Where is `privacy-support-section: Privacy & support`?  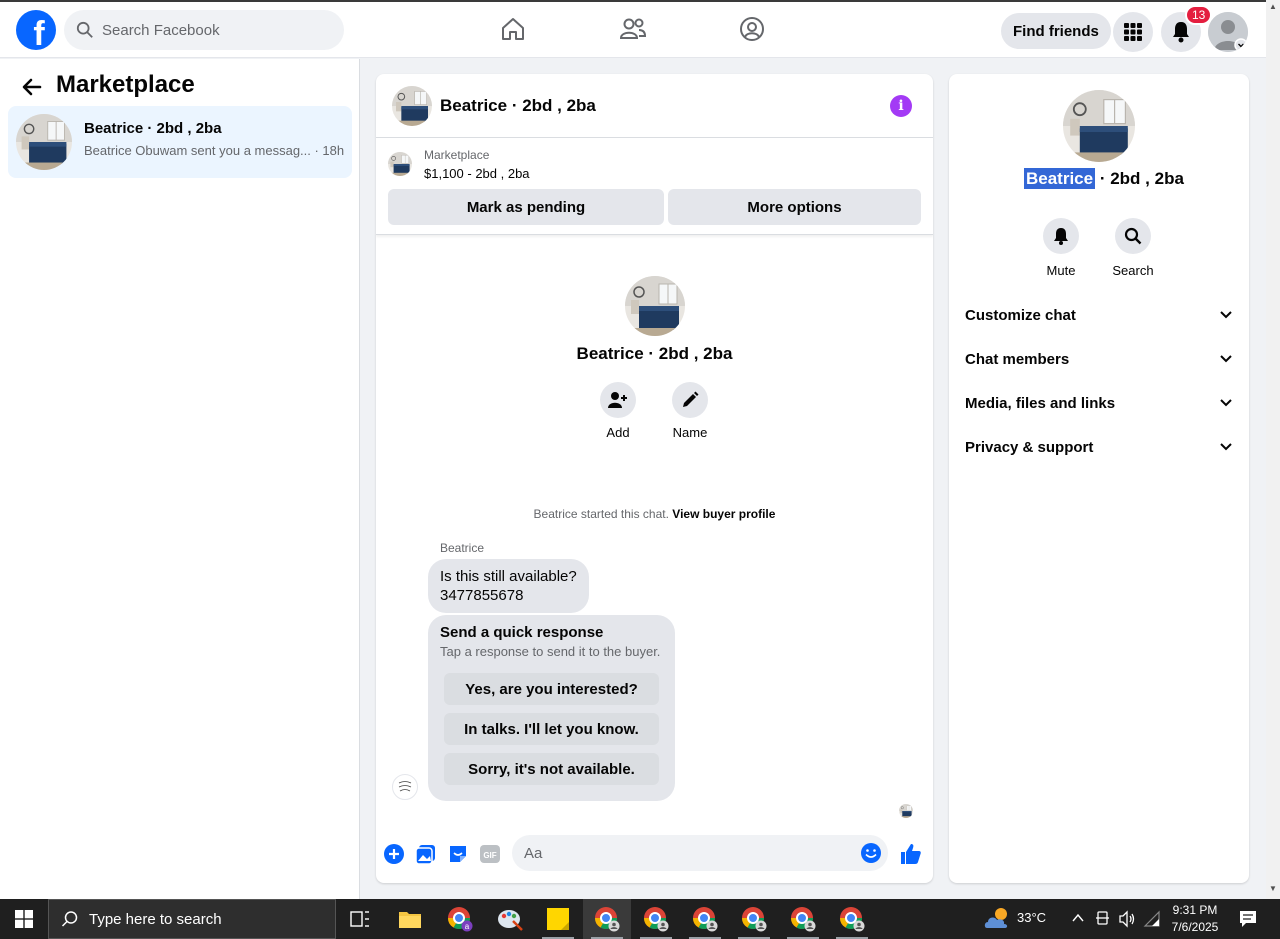 privacy-support-section: Privacy & support is located at coordinates (1099, 447).